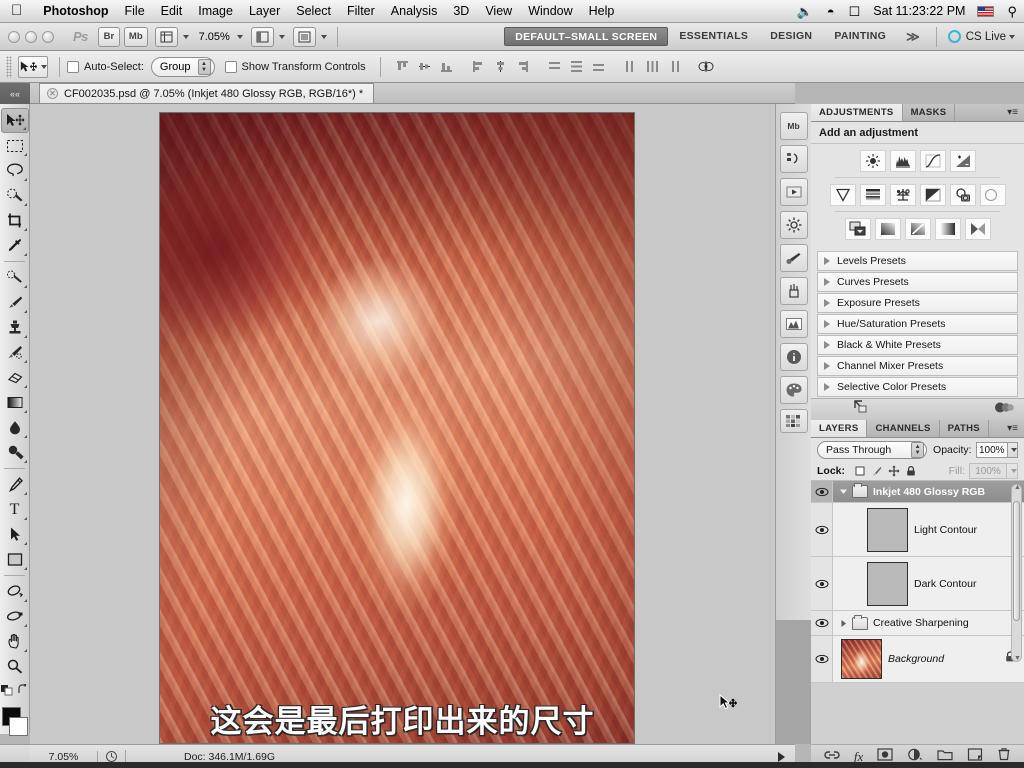 The width and height of the screenshot is (1024, 768). What do you see at coordinates (917, 659) in the screenshot?
I see `layer-row-background: Background` at bounding box center [917, 659].